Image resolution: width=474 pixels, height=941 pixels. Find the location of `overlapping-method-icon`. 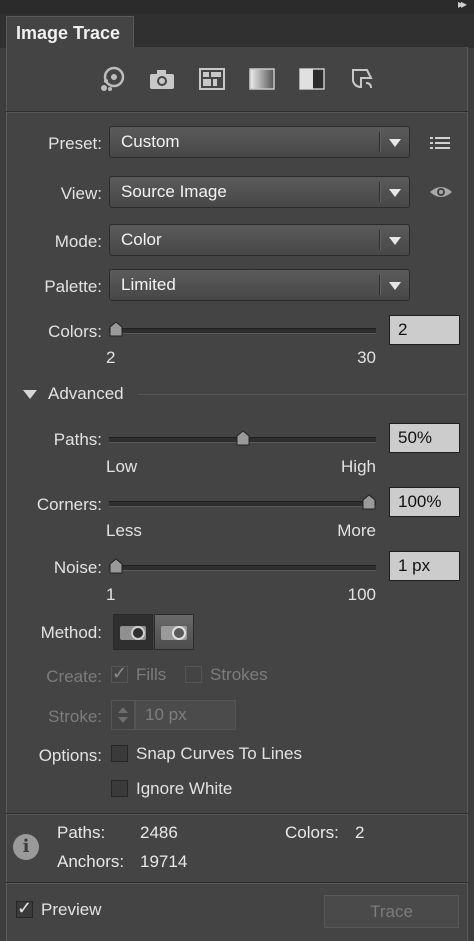

overlapping-method-icon is located at coordinates (174, 633).